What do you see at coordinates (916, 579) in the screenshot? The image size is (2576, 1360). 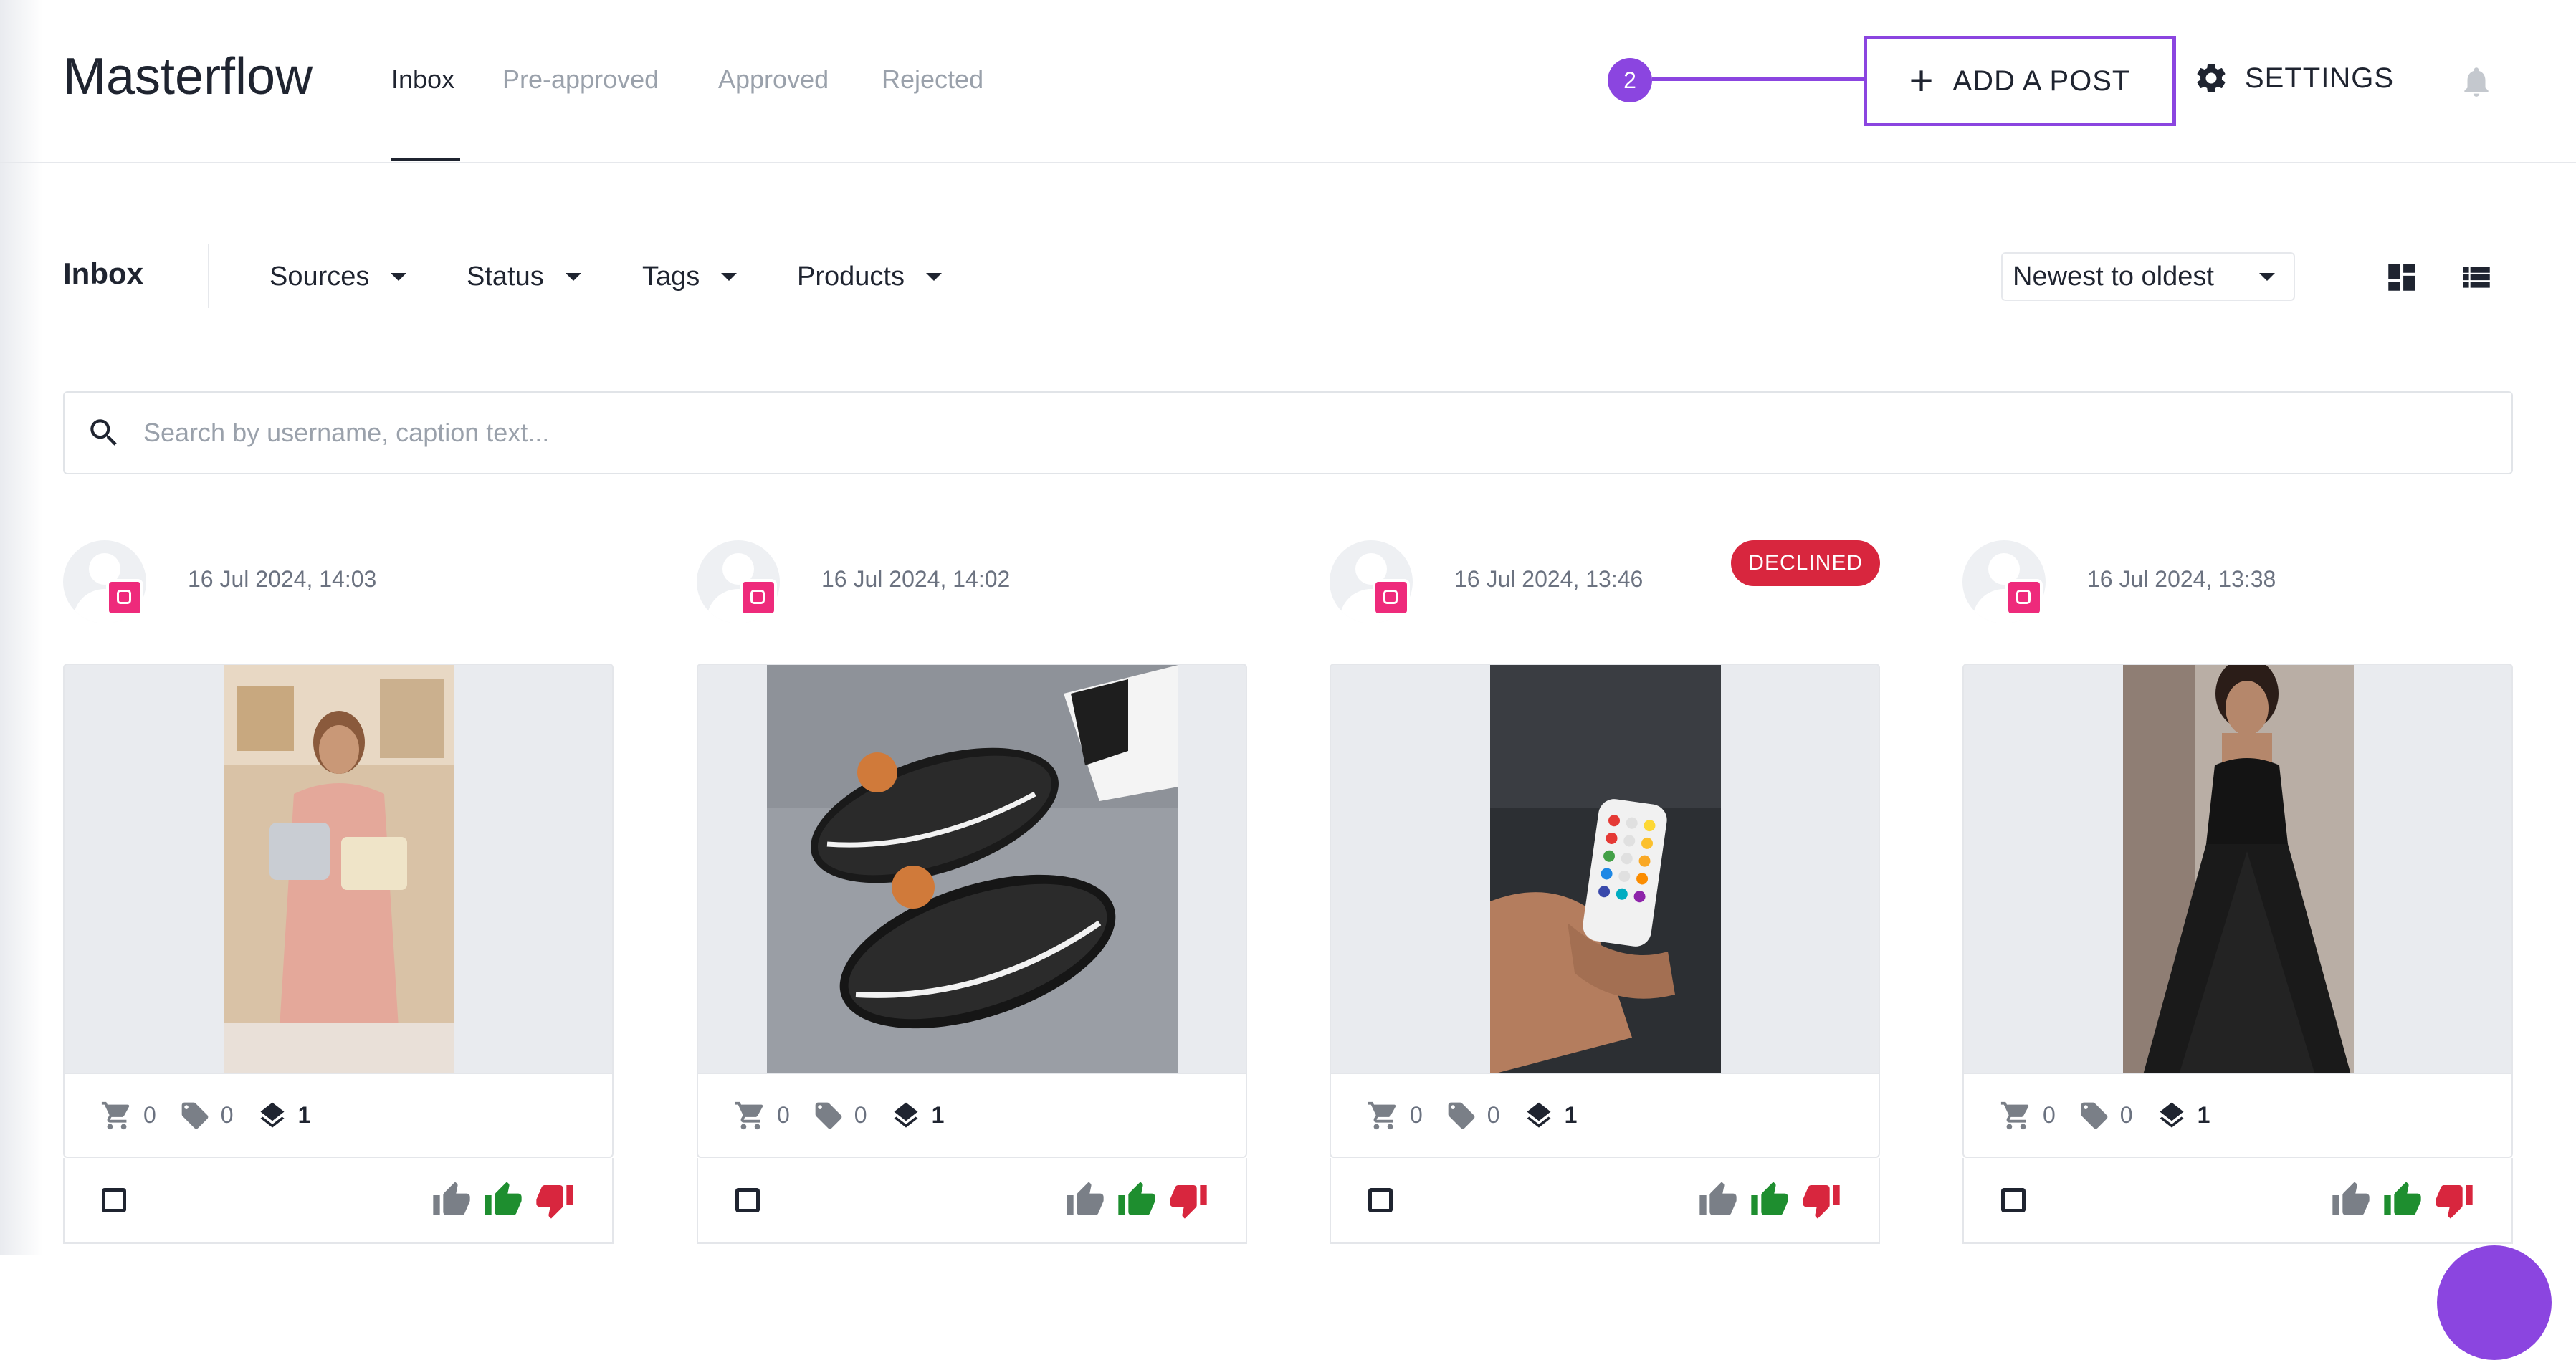 I see `post-date: 16 Jul 2024, 14:02` at bounding box center [916, 579].